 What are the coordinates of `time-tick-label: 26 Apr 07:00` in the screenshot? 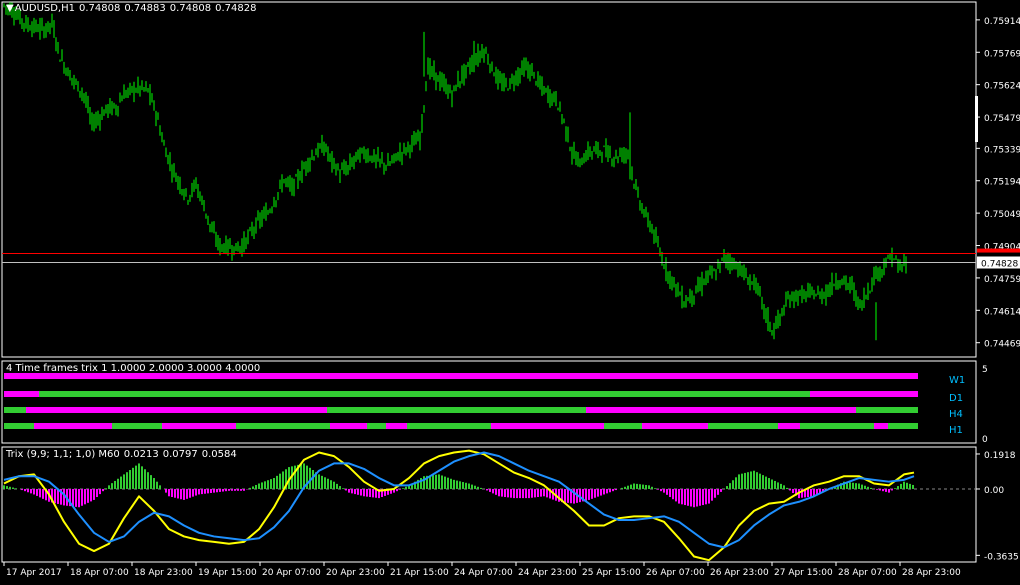 It's located at (675, 573).